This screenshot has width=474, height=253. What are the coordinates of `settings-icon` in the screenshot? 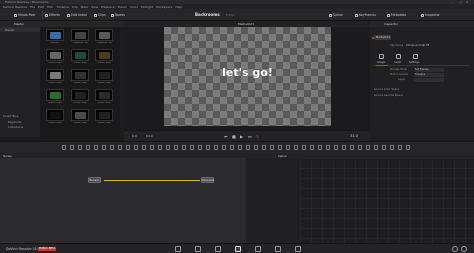 It's located at (464, 249).